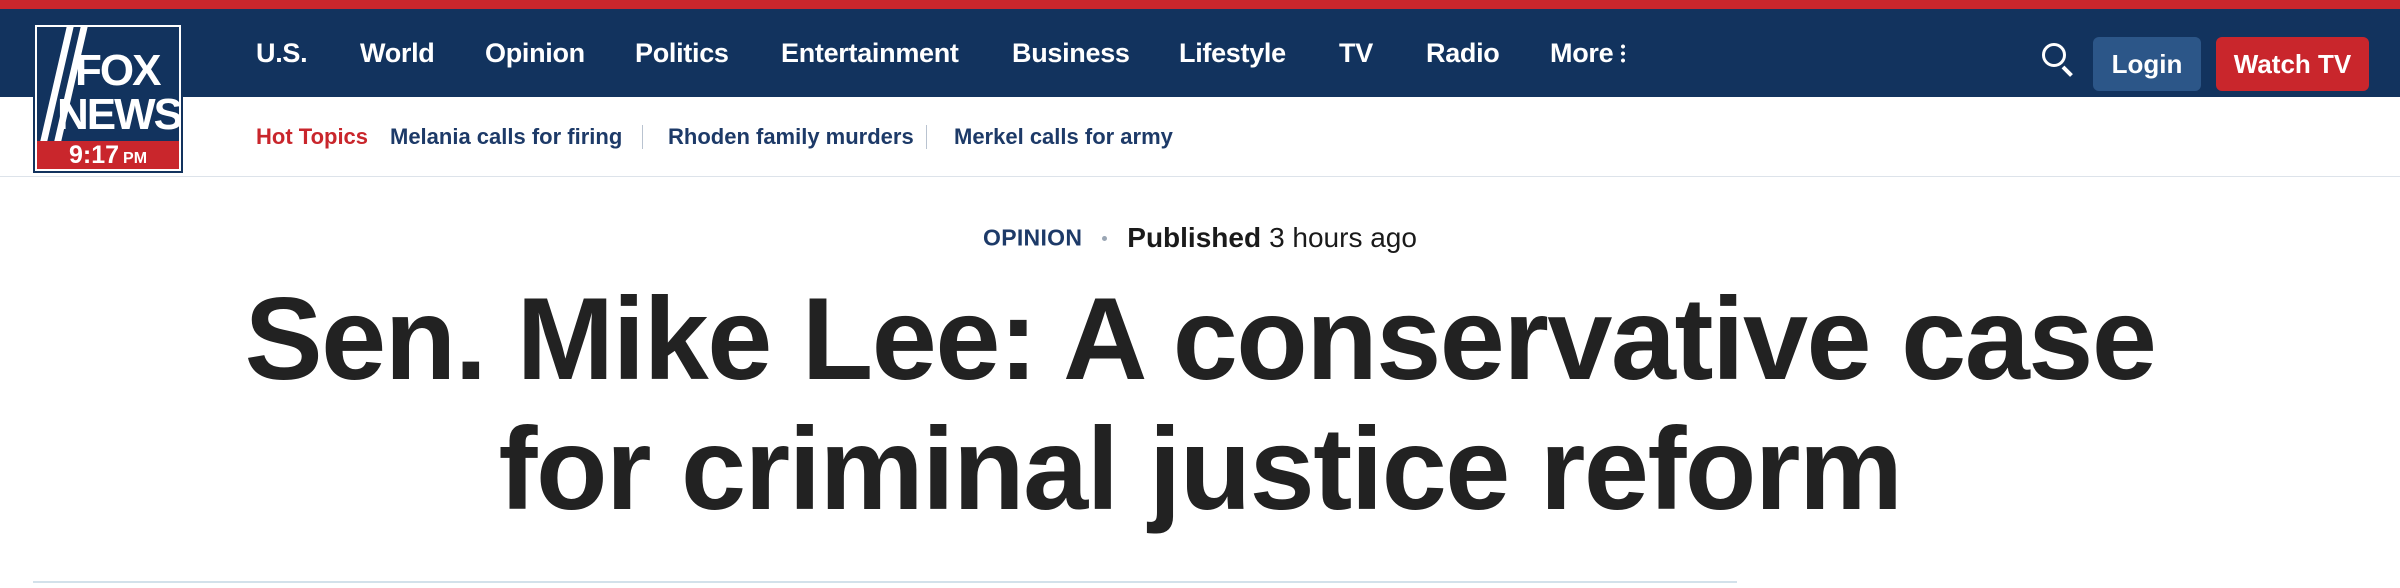 This screenshot has height=588, width=2400. Describe the element at coordinates (885, 582) in the screenshot. I see `content-divider` at that location.